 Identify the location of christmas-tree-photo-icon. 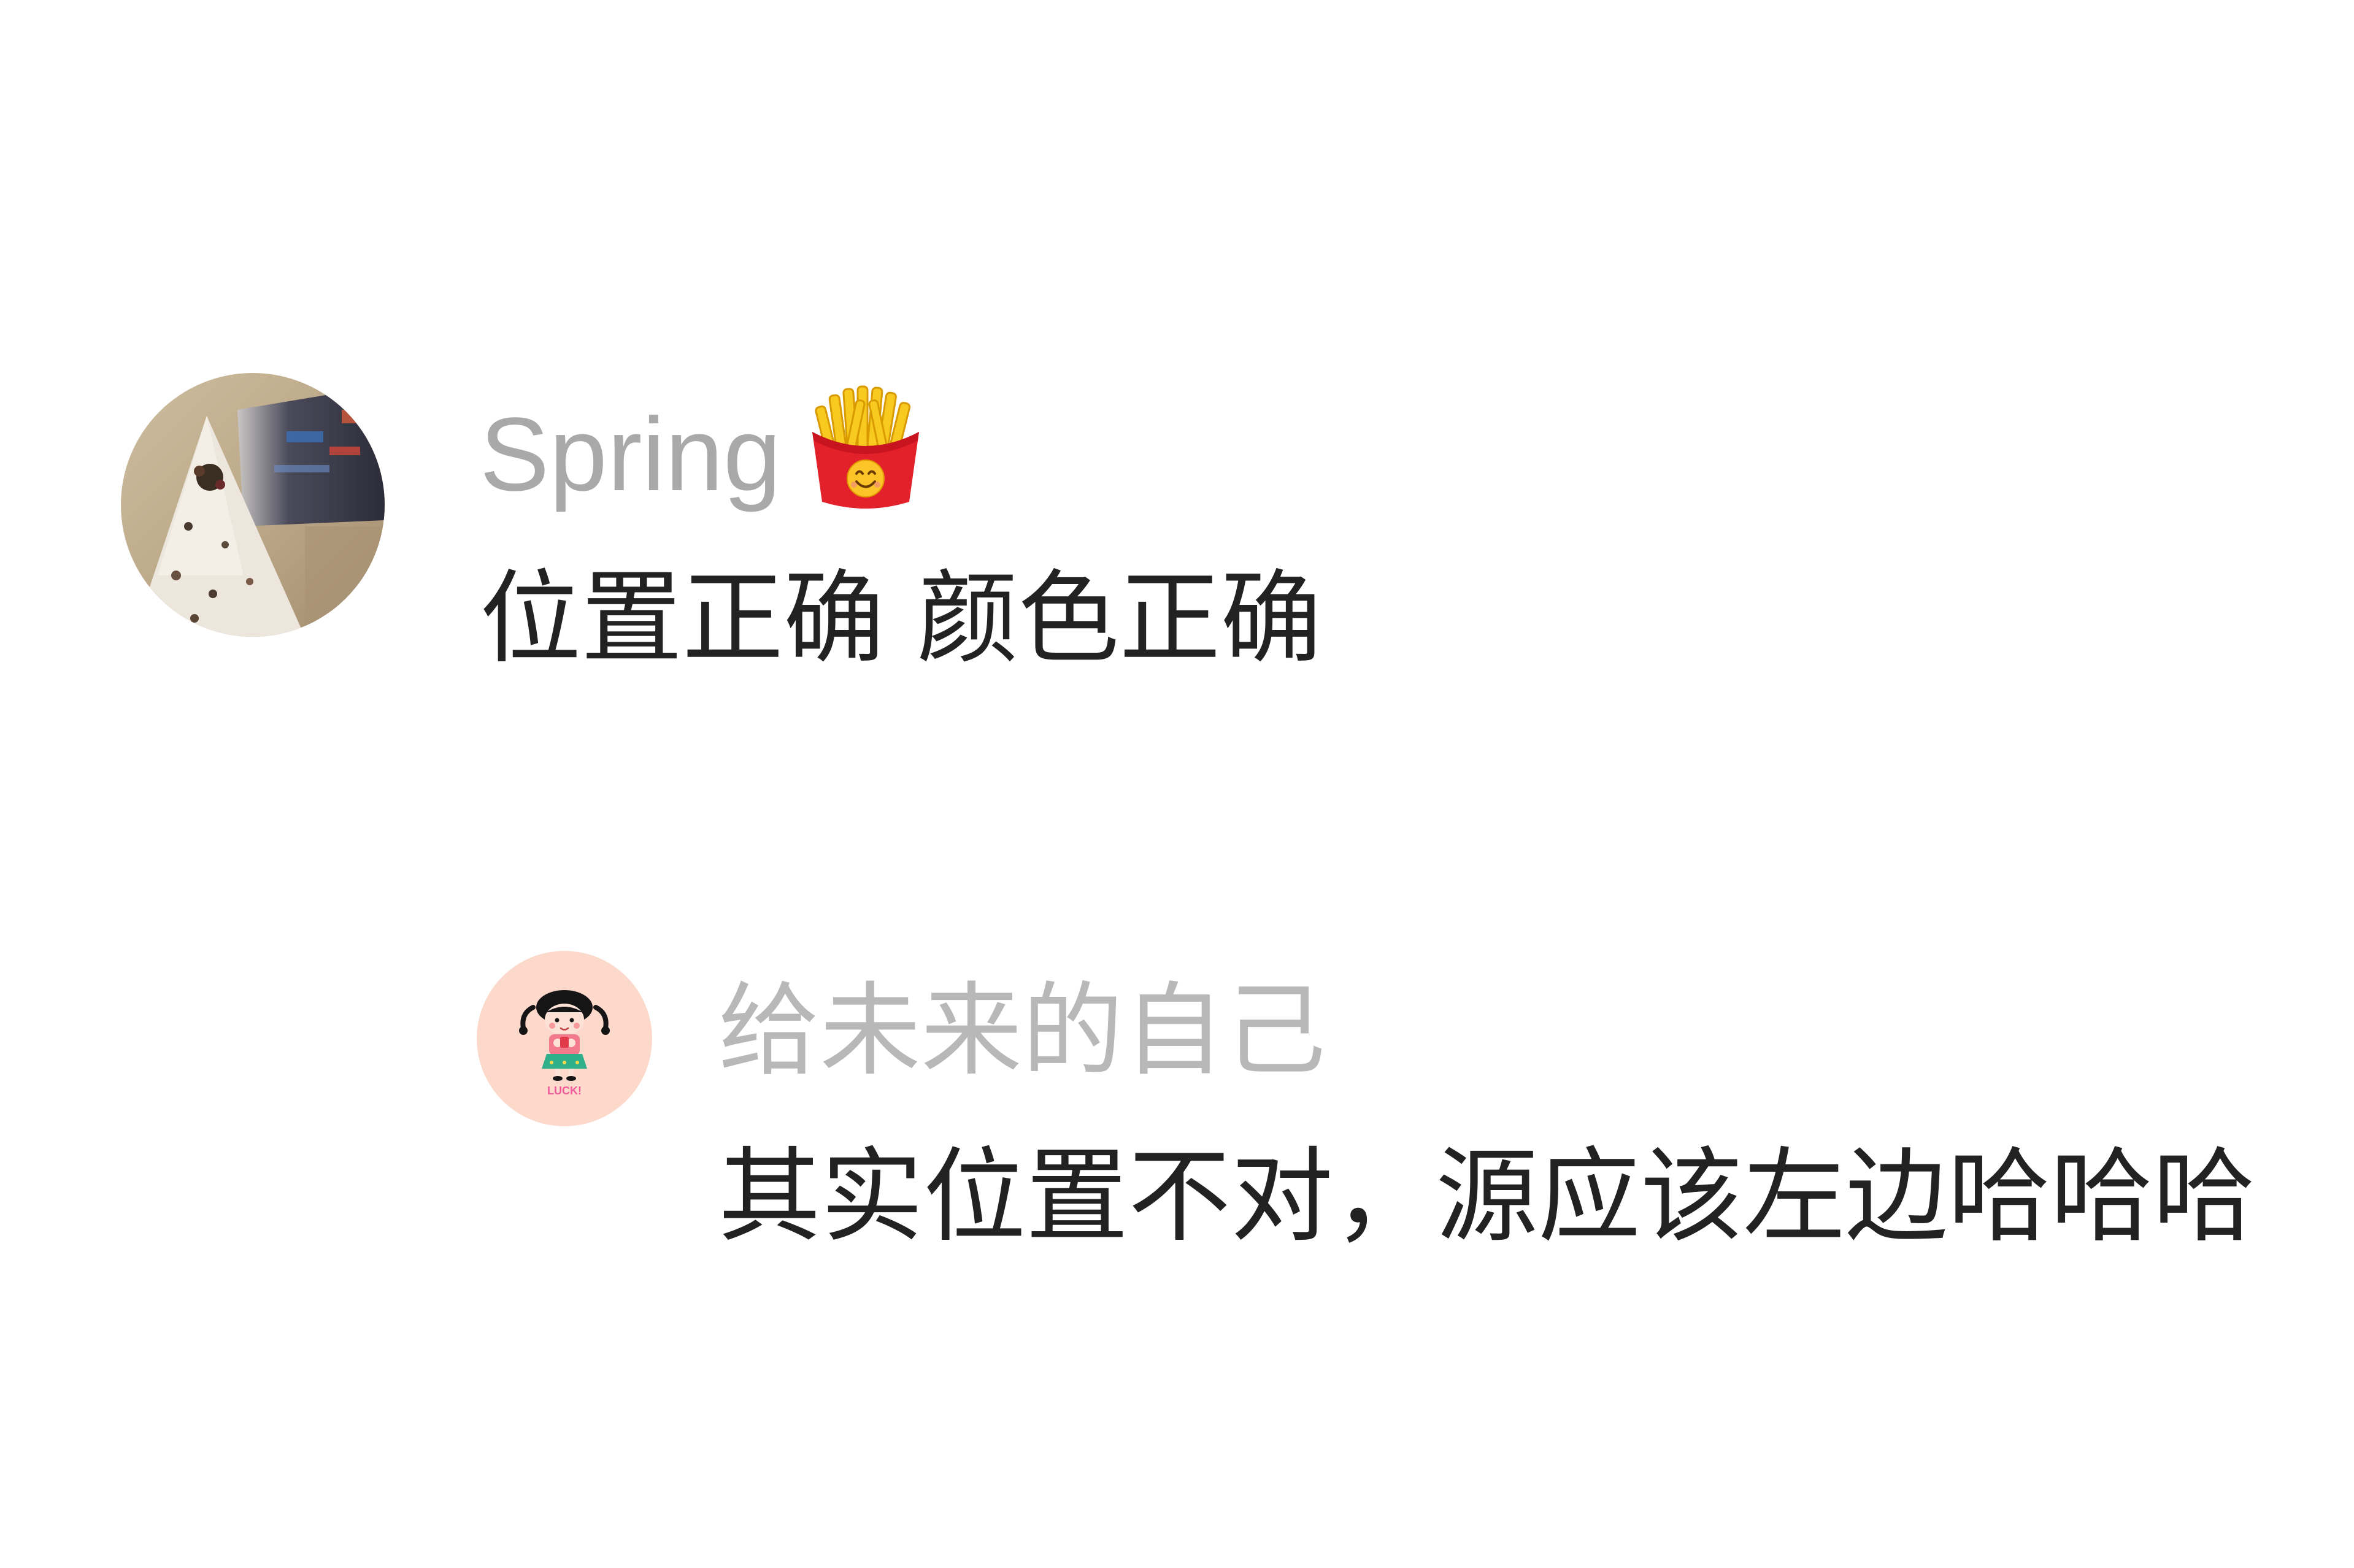
(253, 505).